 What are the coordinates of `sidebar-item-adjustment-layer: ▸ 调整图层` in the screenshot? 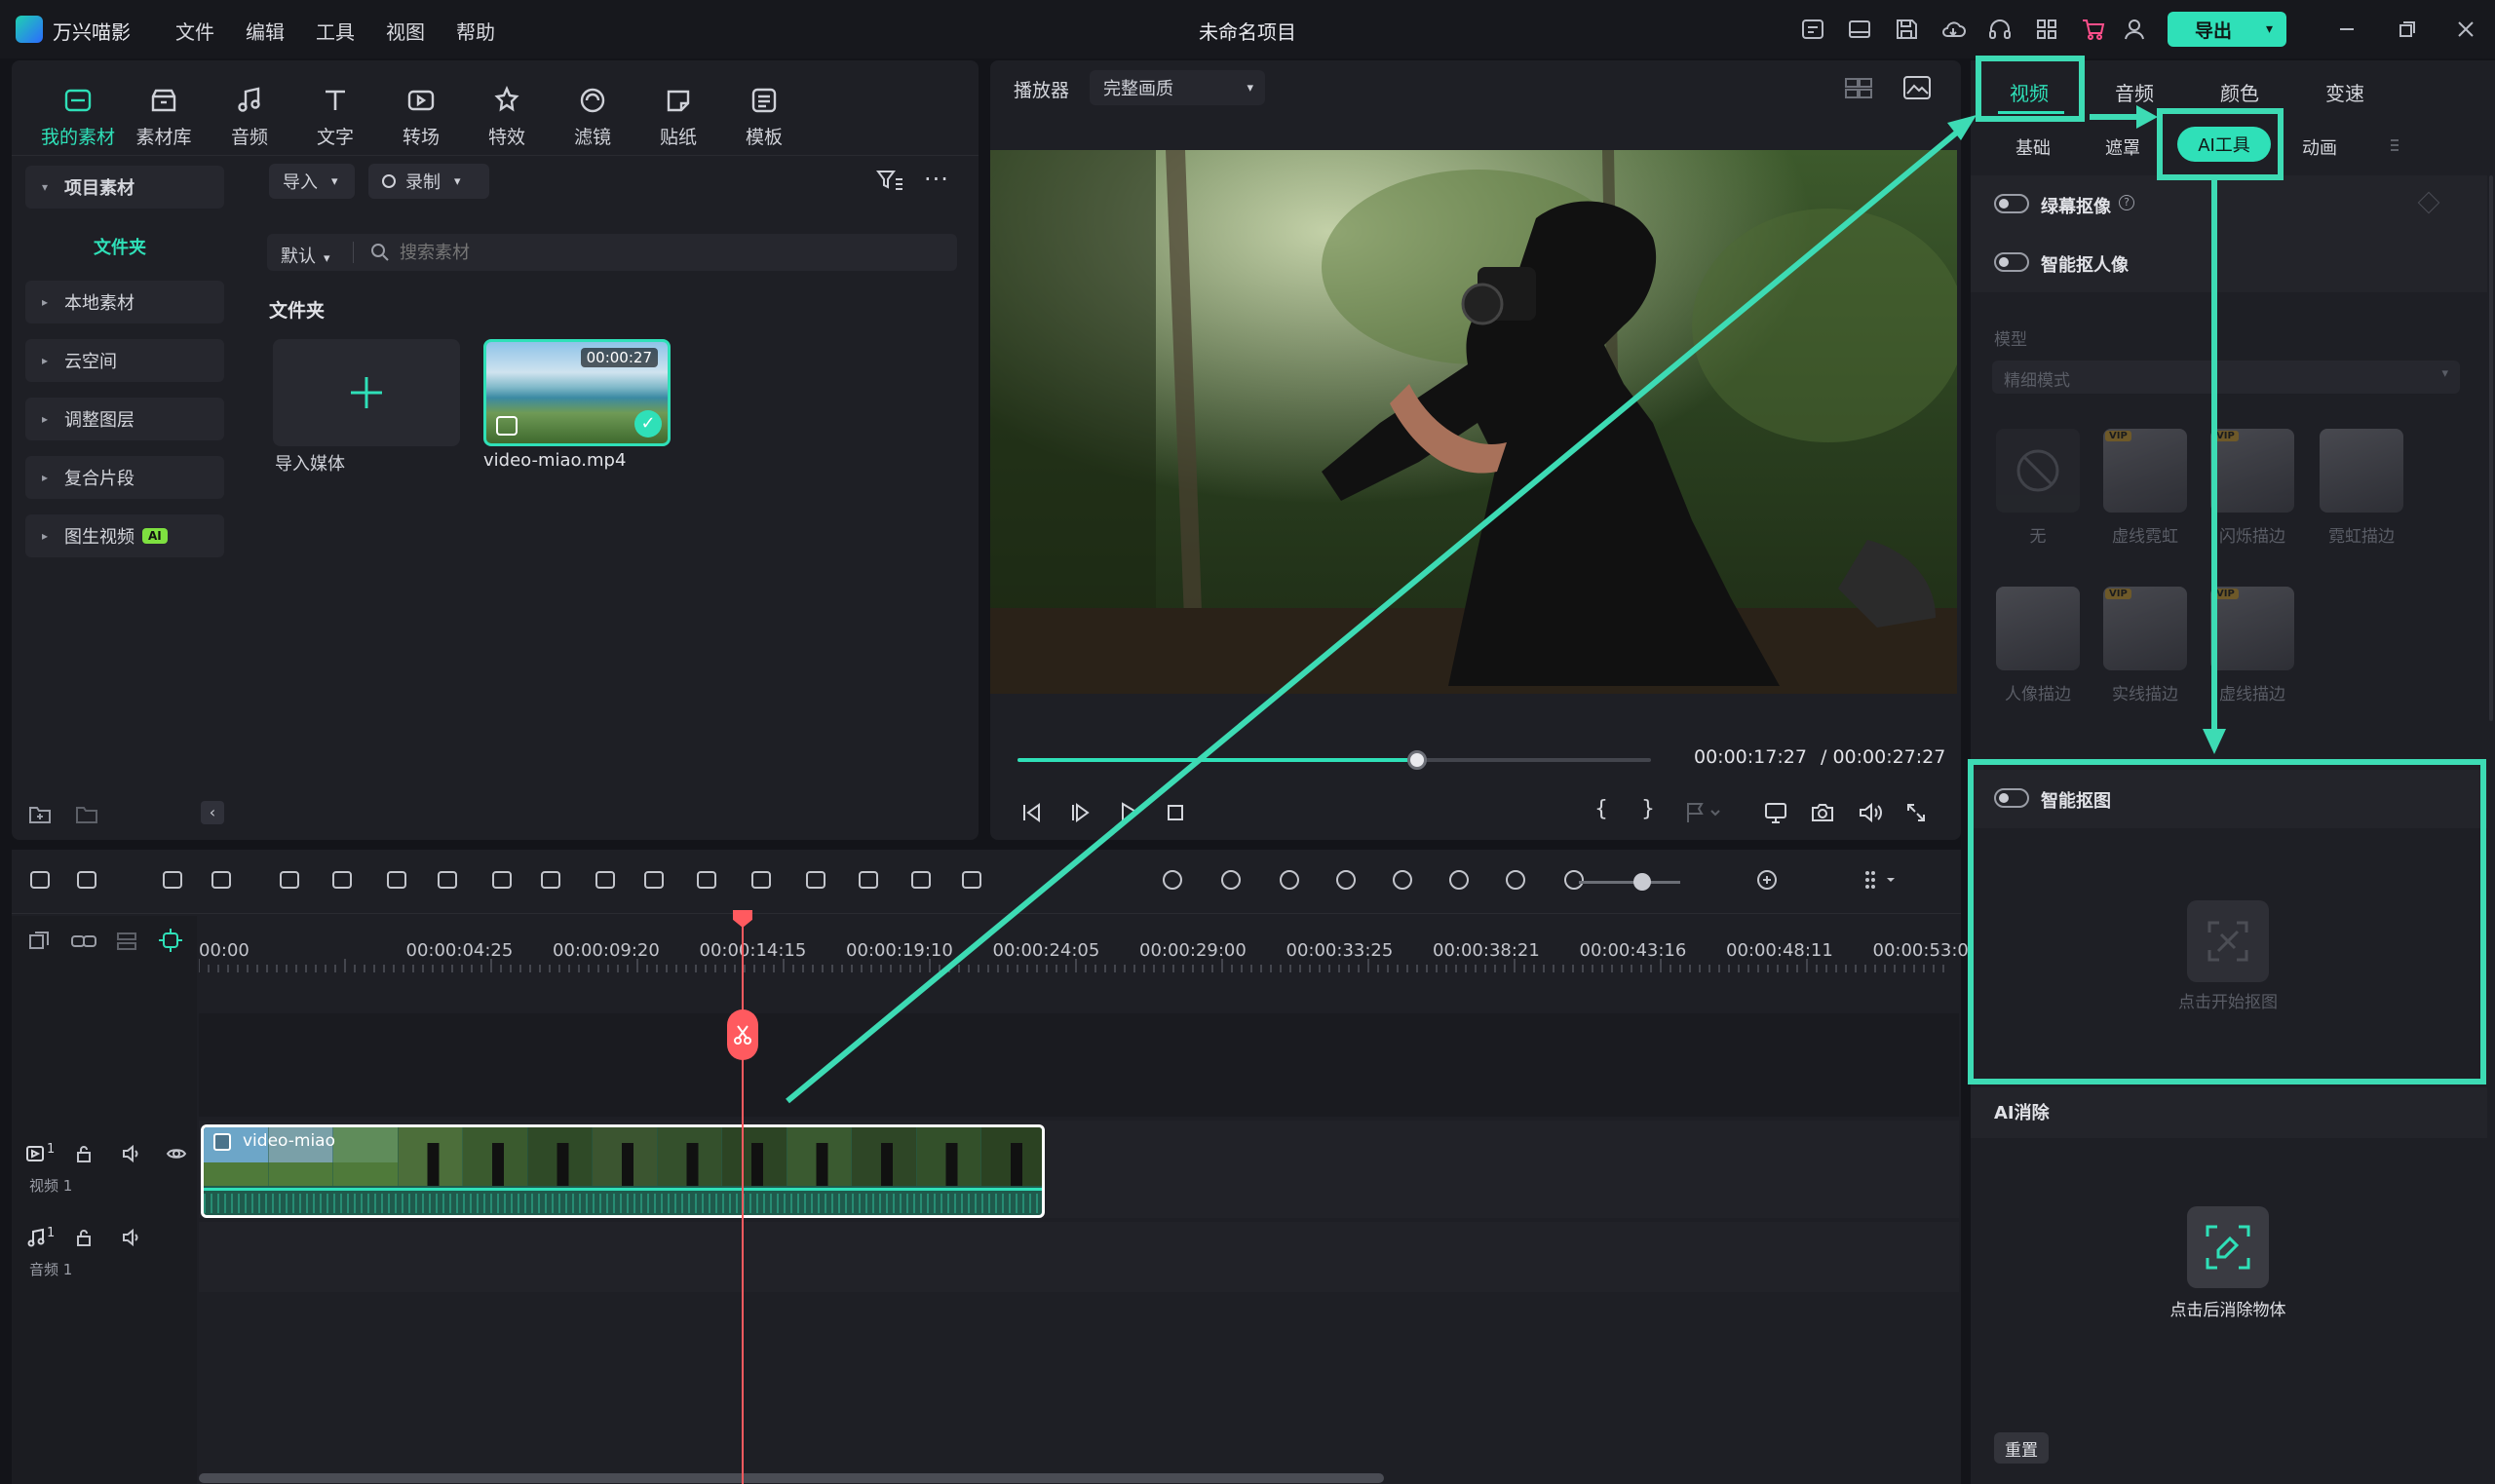 It's located at (124, 419).